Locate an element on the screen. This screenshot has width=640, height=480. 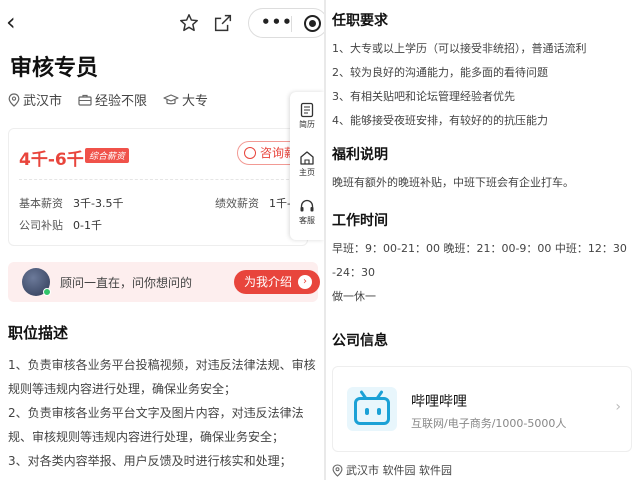
introduce-button-label: 为我介绍 is located at coordinates (268, 282).